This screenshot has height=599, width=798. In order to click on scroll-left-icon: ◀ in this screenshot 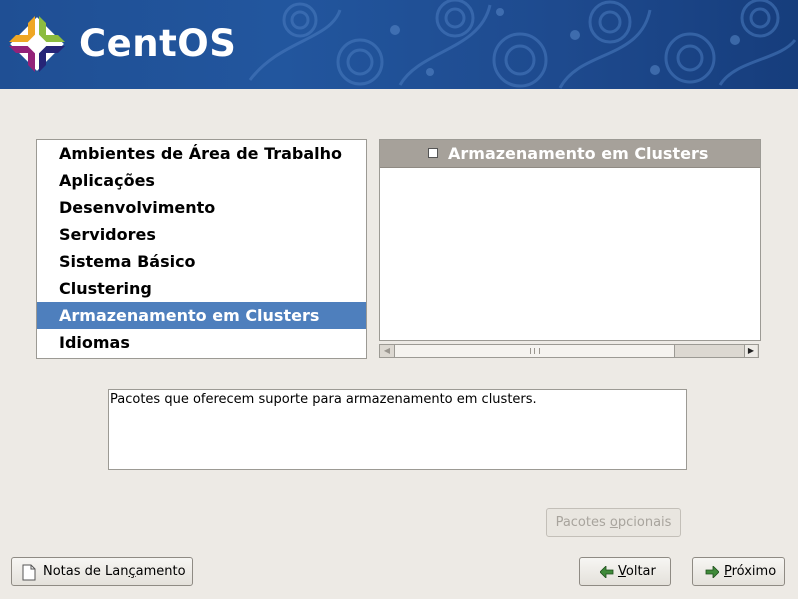, I will do `click(387, 351)`.